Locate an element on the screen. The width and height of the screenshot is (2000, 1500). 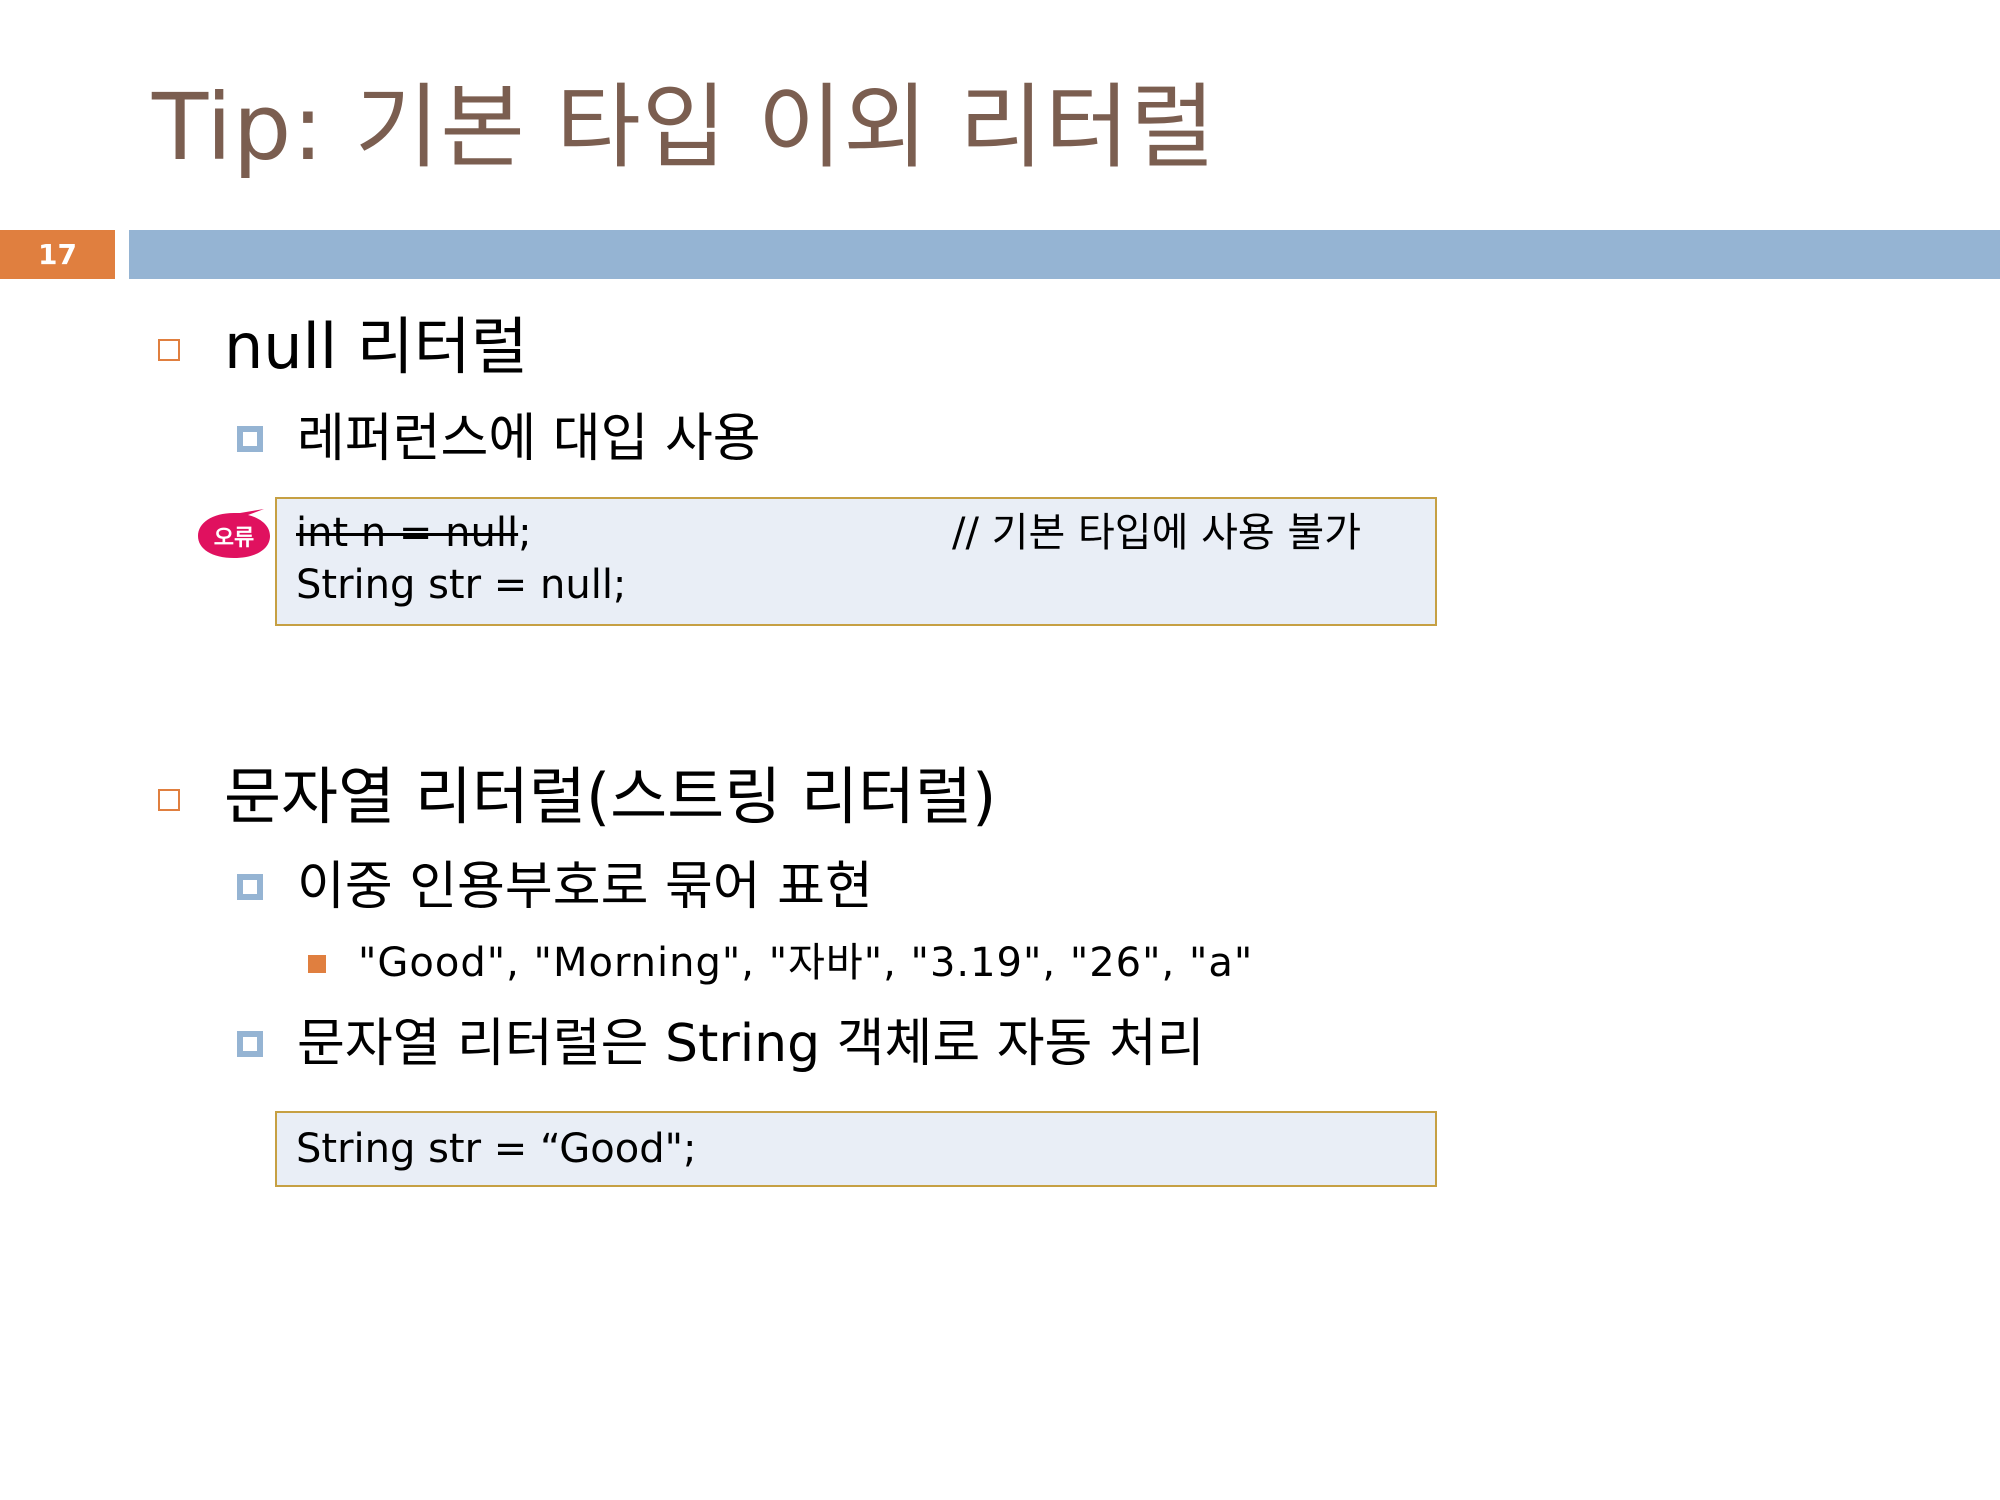
struck-code: int n = null is located at coordinates (407, 533).